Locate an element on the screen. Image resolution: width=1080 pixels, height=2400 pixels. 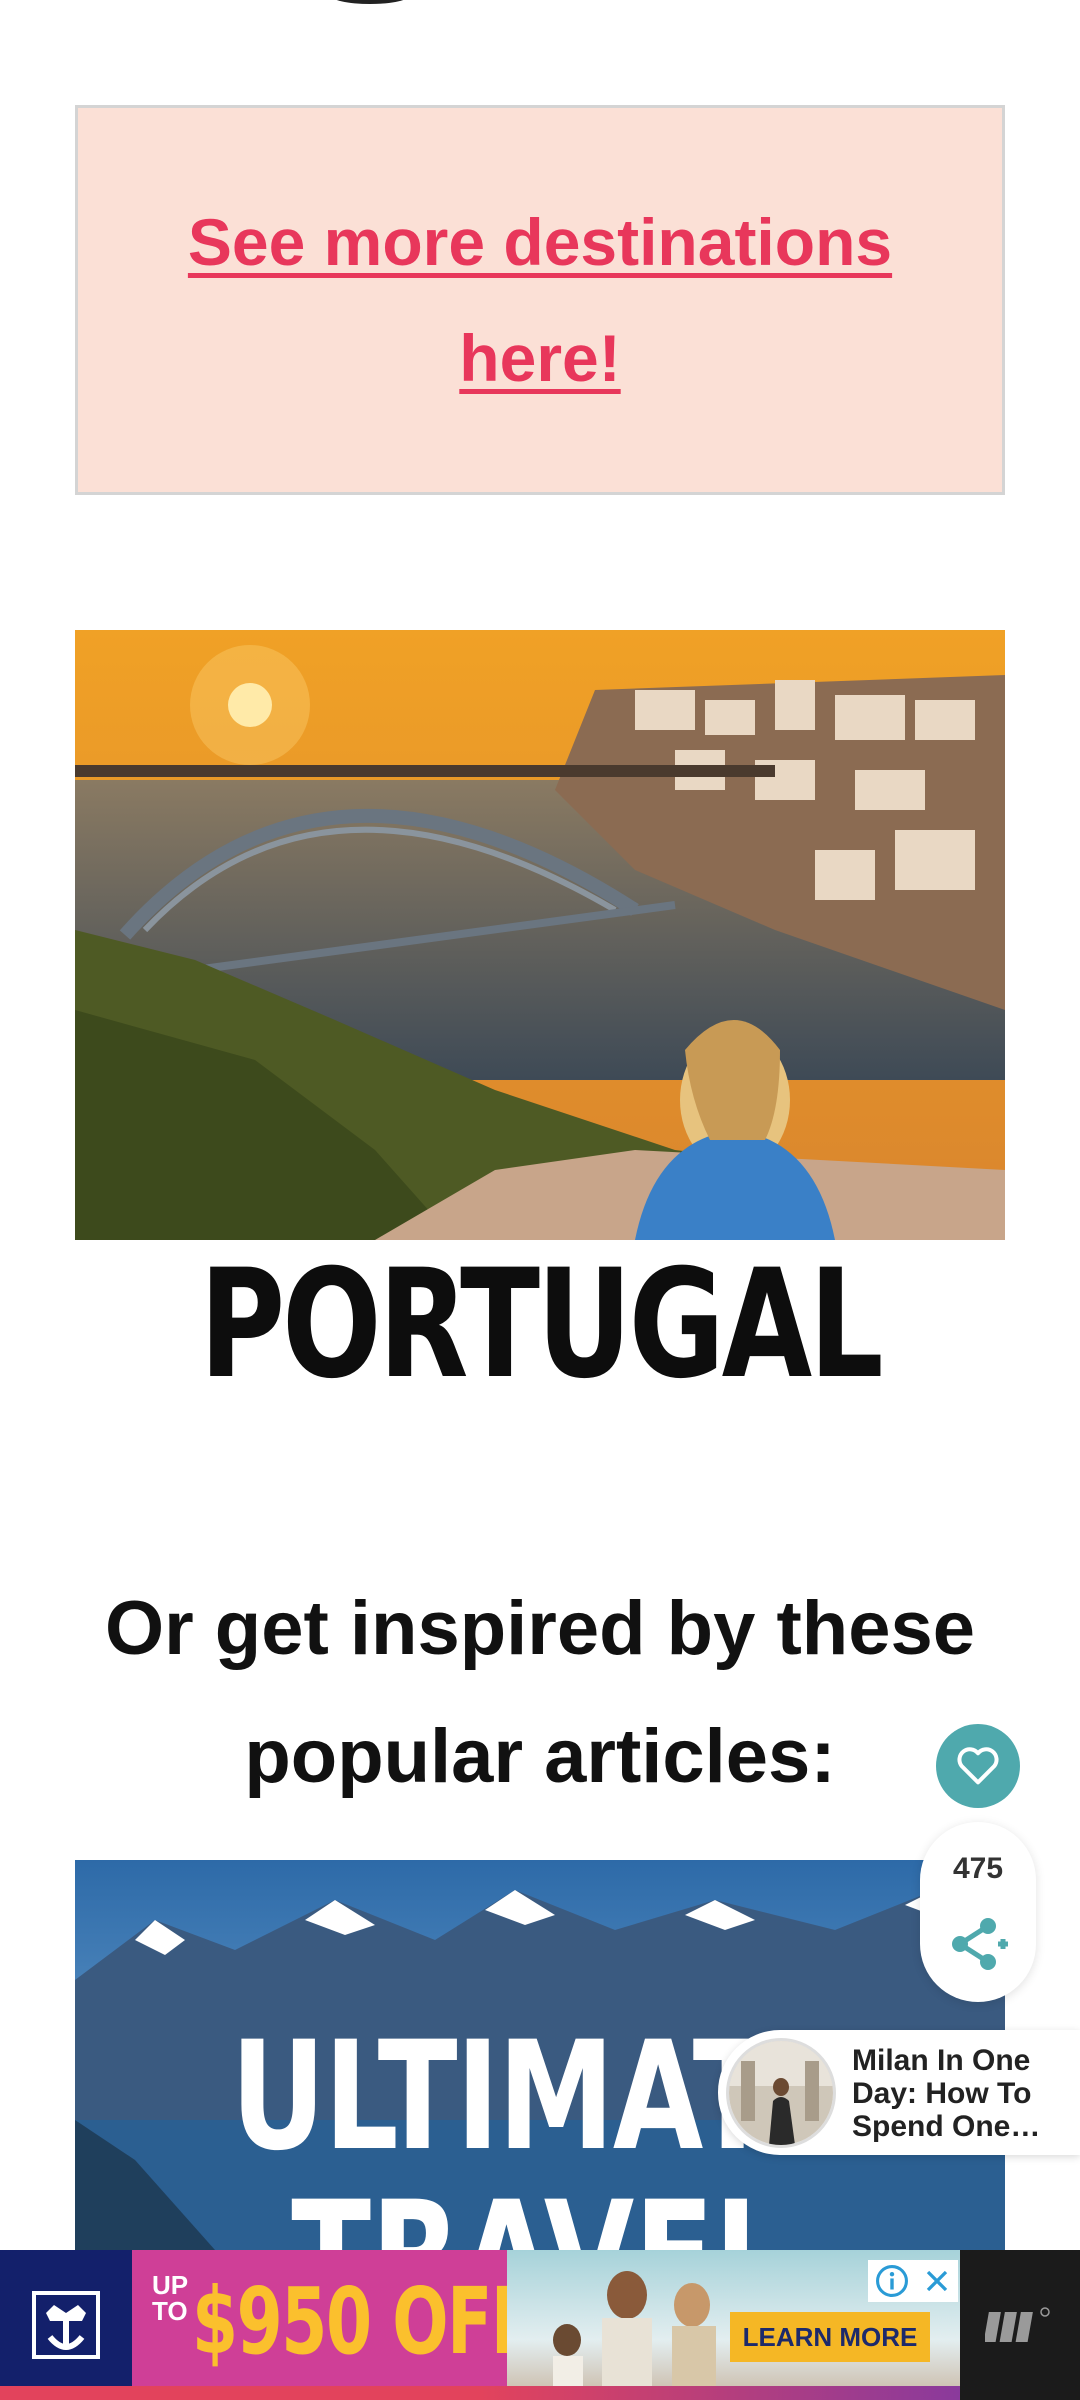
network-logo-icon is located at coordinates (1017, 2324).